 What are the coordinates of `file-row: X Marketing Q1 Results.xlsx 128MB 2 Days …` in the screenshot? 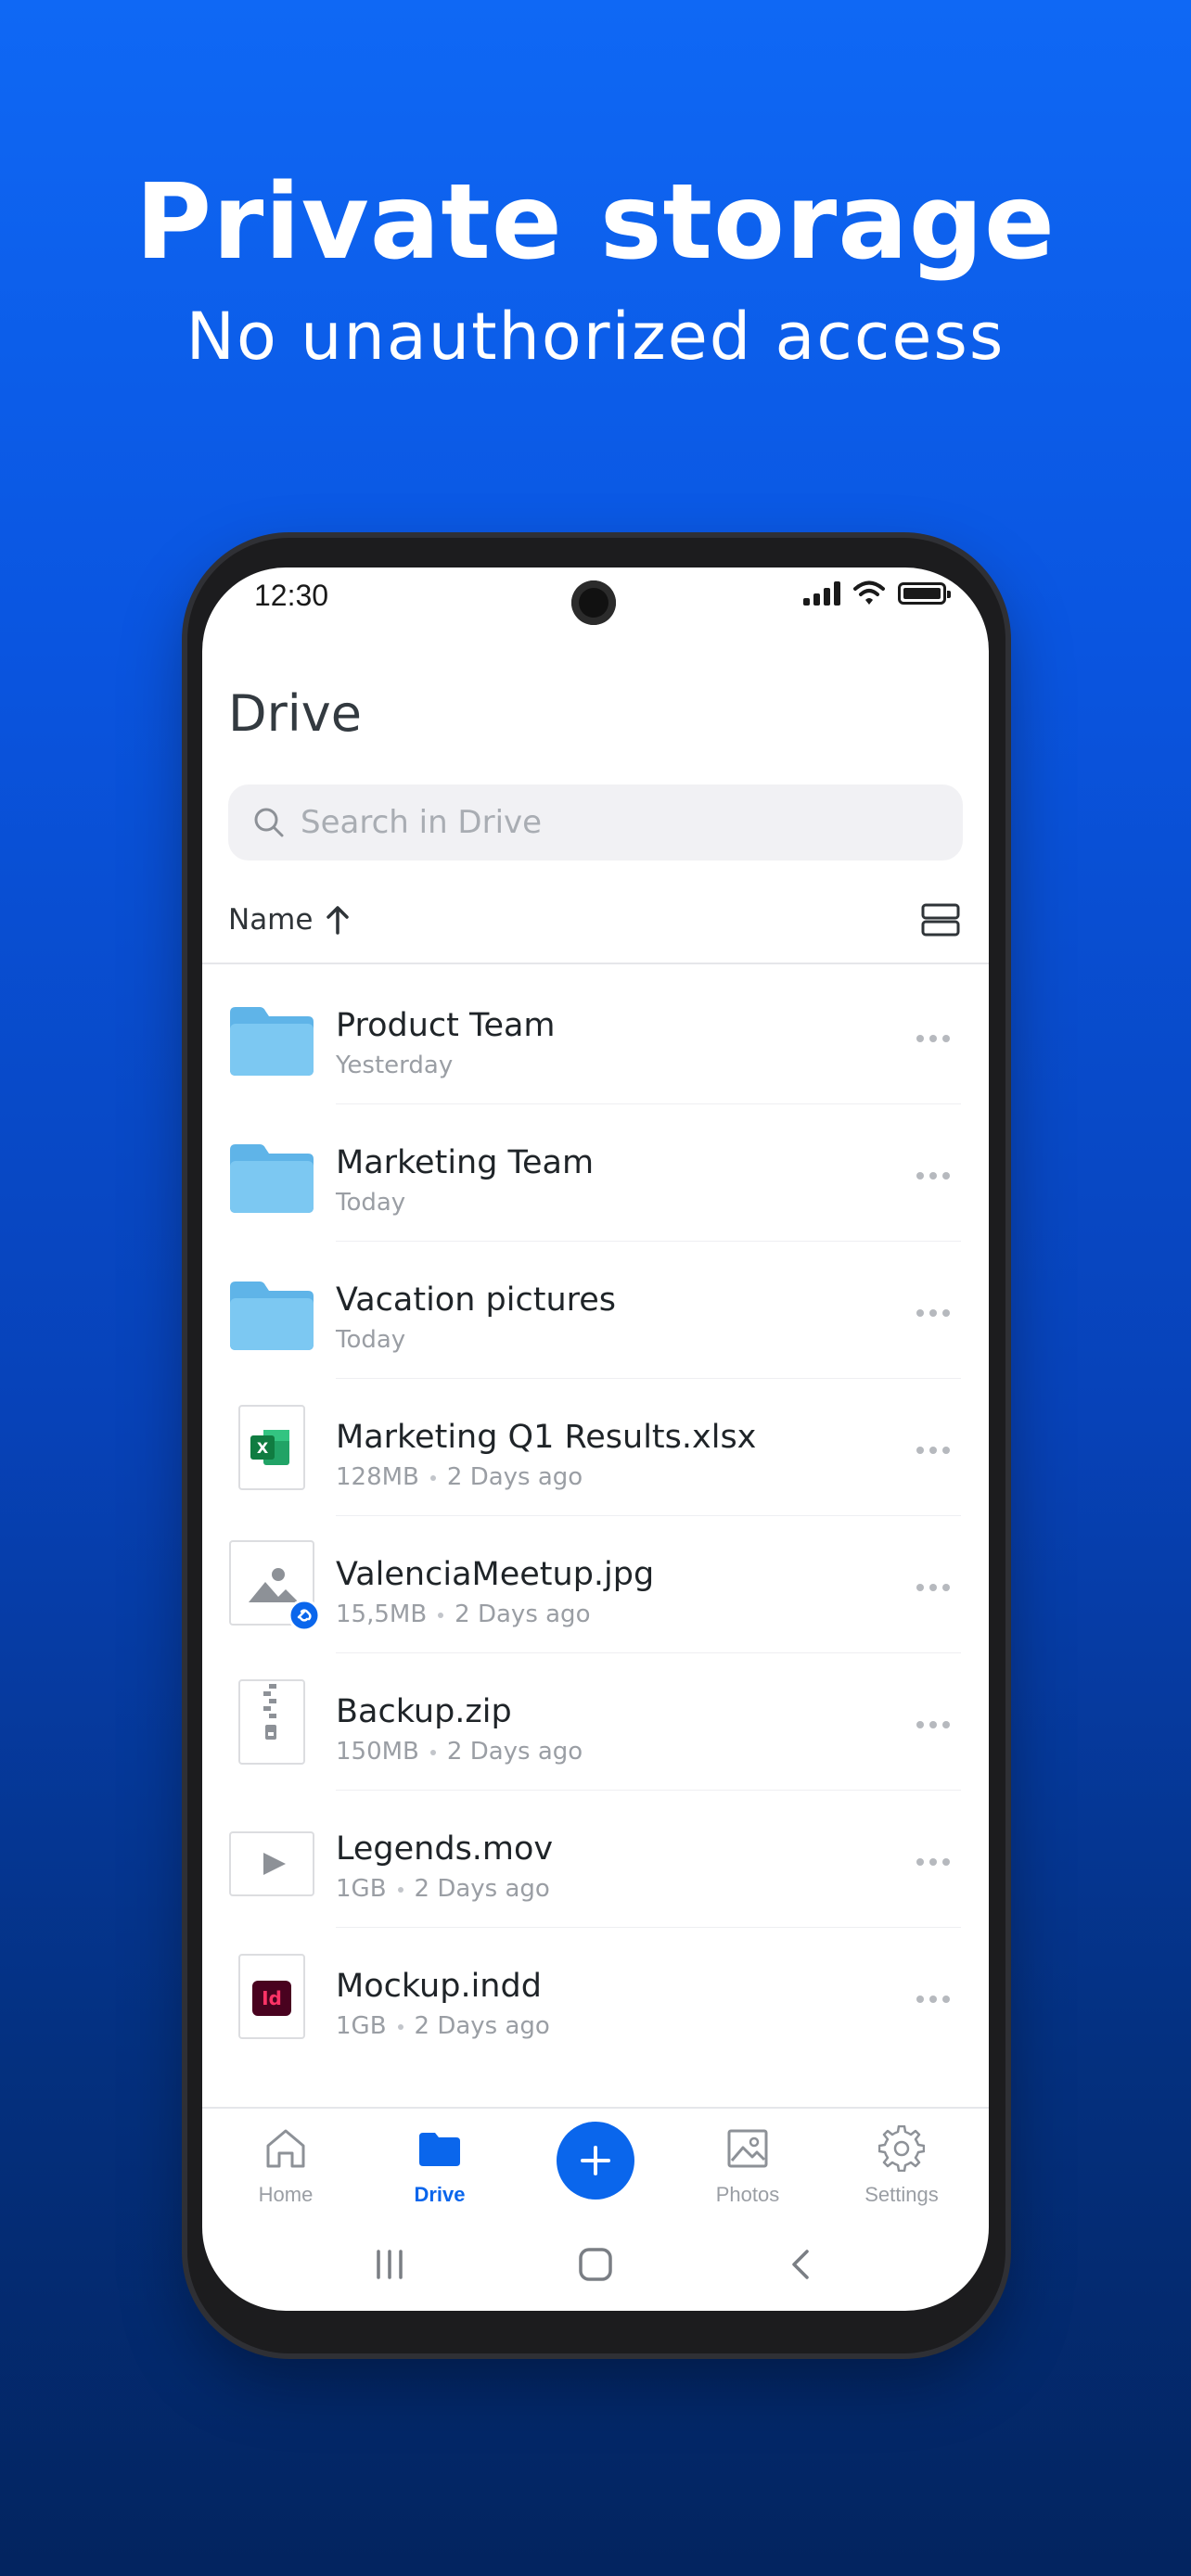 It's located at (595, 1446).